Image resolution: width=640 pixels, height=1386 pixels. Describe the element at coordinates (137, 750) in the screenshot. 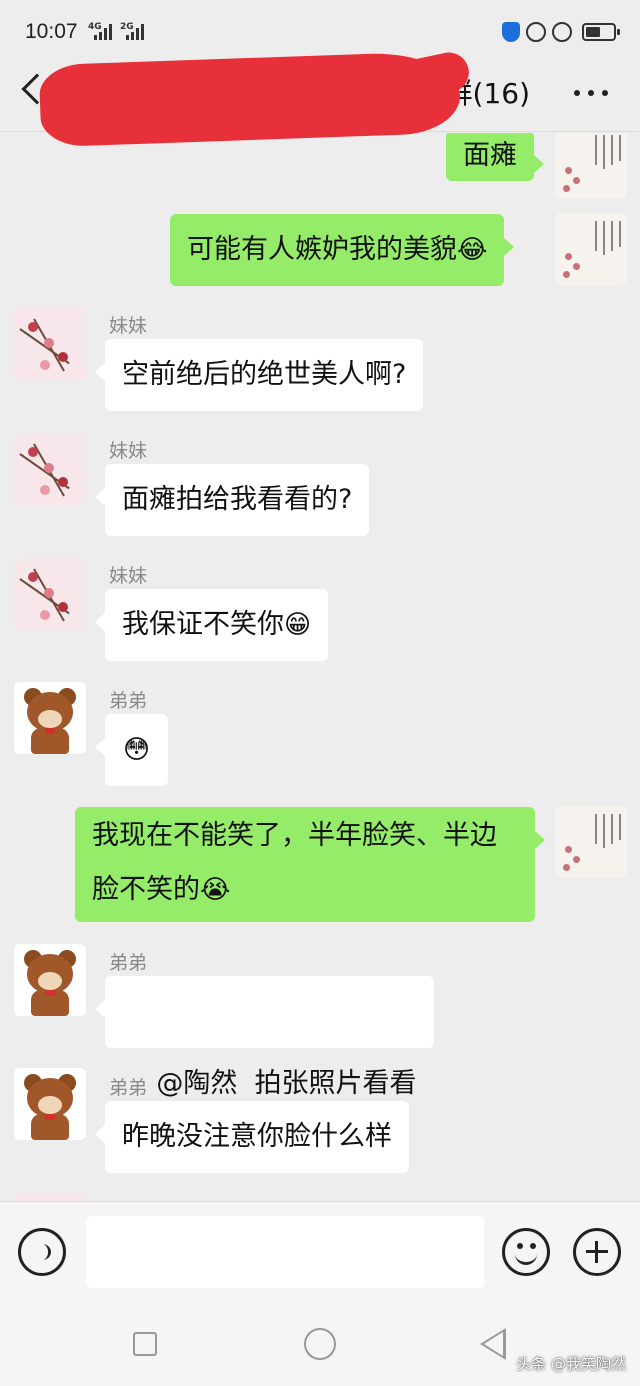

I see `shocked-face-icon: 😳` at that location.